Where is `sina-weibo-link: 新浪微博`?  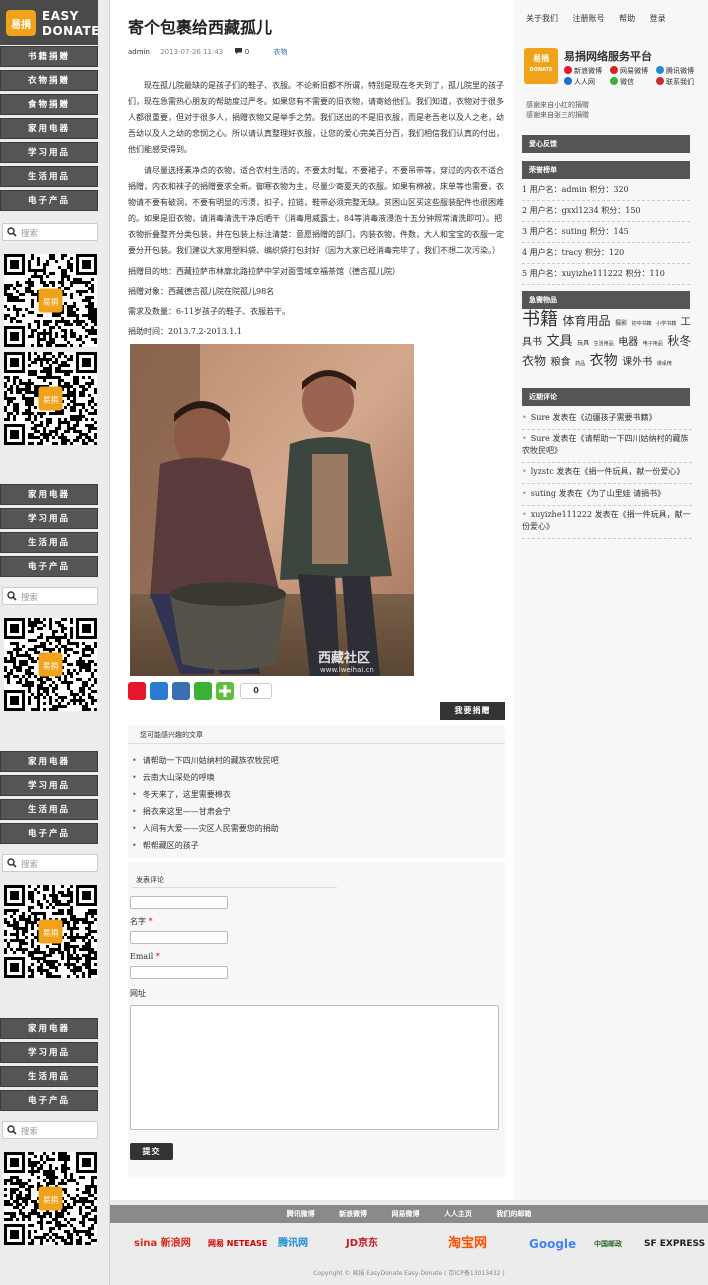 sina-weibo-link: 新浪微博 is located at coordinates (583, 71).